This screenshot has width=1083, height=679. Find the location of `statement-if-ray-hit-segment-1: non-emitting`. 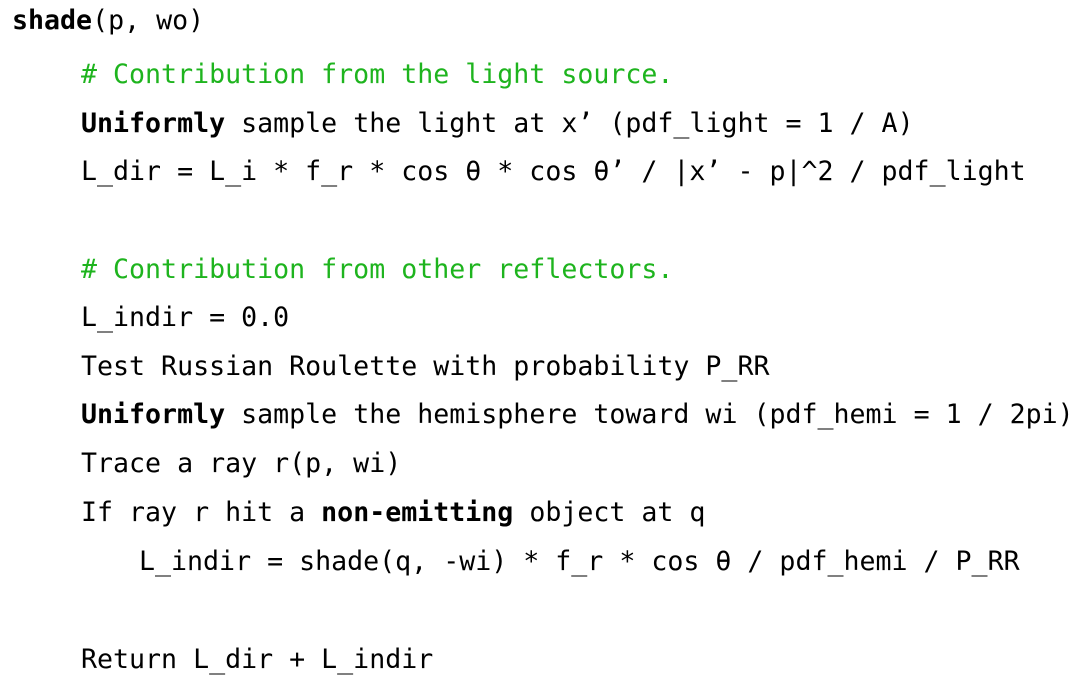

statement-if-ray-hit-segment-1: non-emitting is located at coordinates (417, 512).